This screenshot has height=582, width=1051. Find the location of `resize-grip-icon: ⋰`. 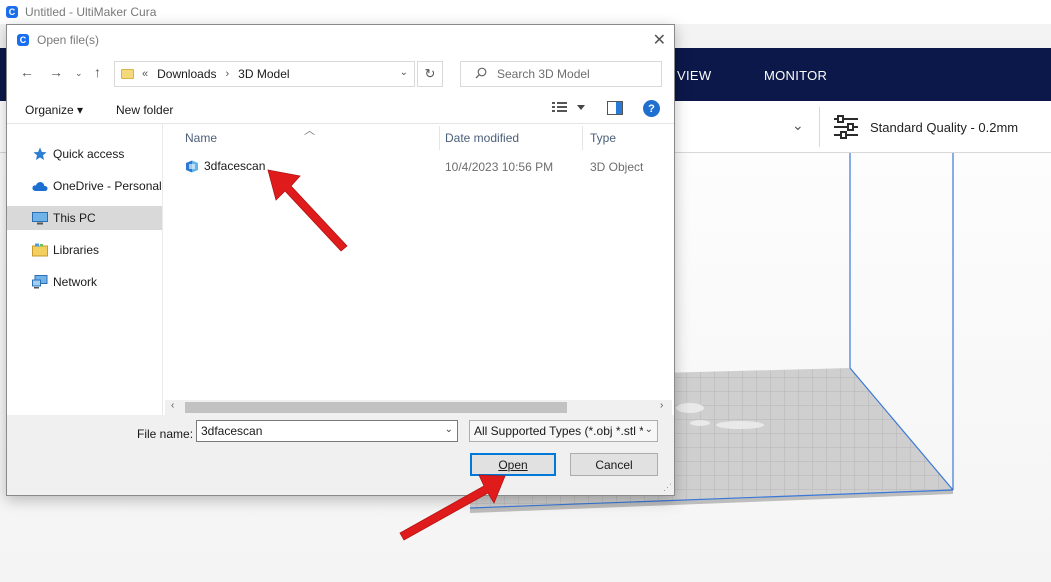

resize-grip-icon: ⋰ is located at coordinates (667, 487).